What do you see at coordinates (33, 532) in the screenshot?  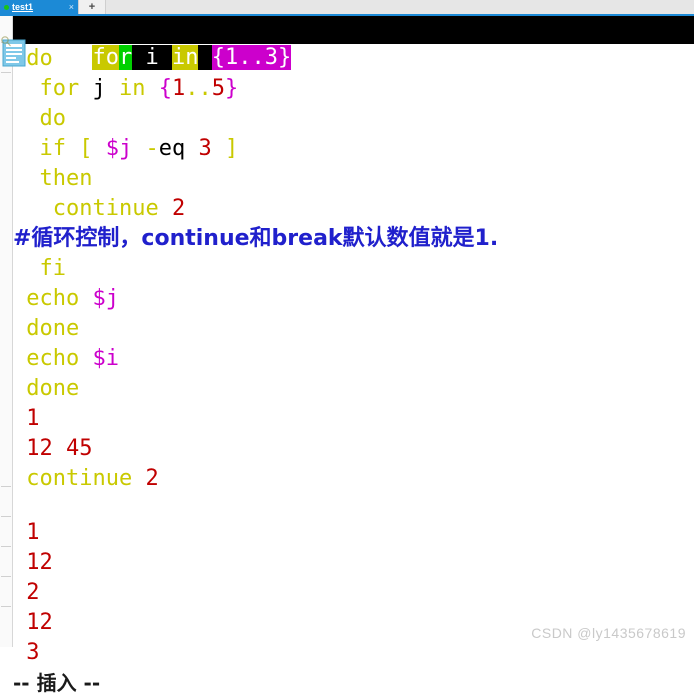 I see `terminal-line-l-out-2: 1` at bounding box center [33, 532].